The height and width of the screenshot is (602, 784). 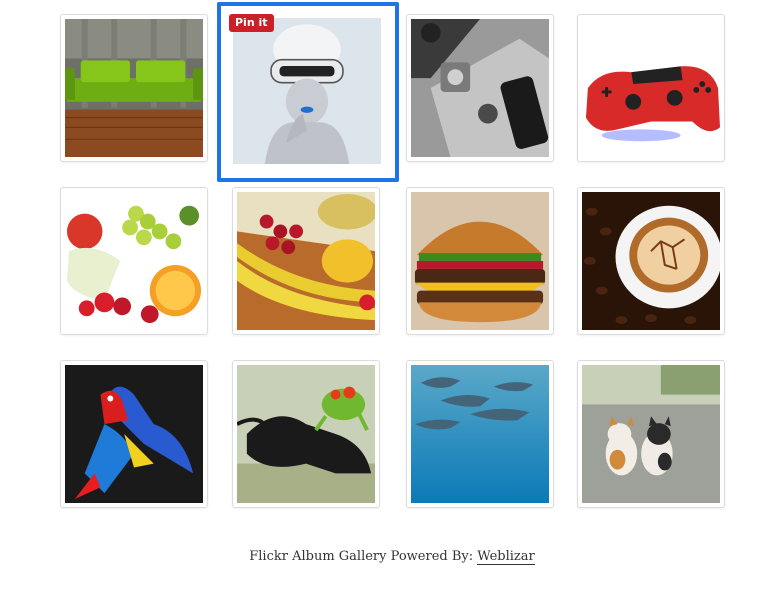 What do you see at coordinates (361, 556) in the screenshot?
I see `footer-text: Flickr Album Gallery Powered By:` at bounding box center [361, 556].